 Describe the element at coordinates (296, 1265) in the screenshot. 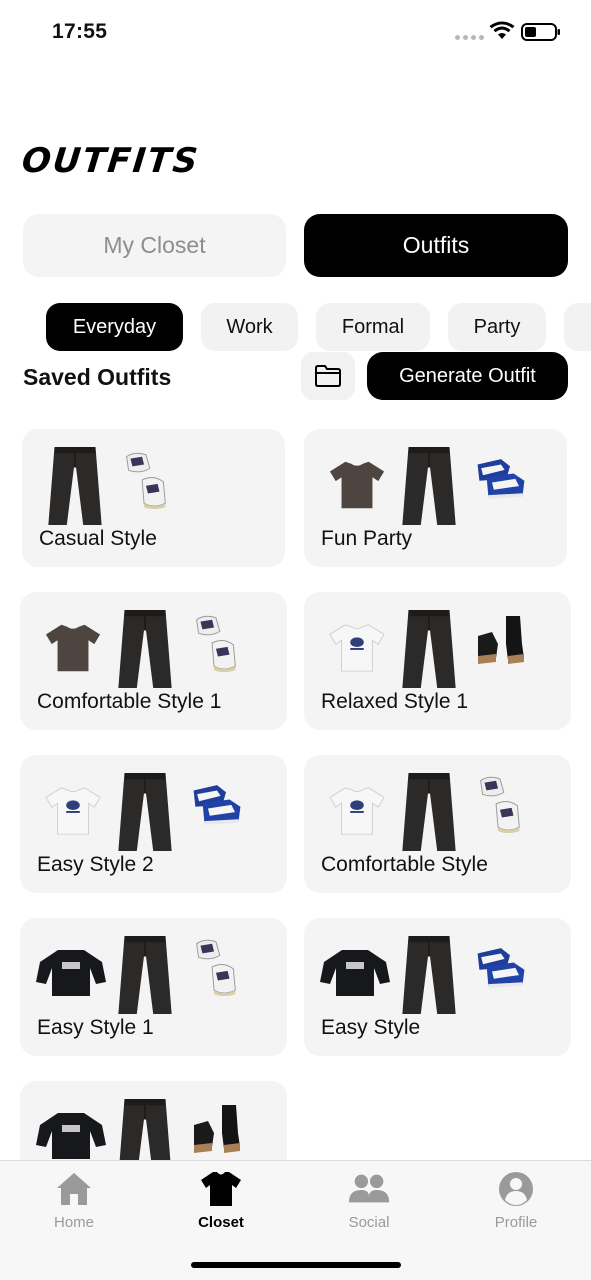

I see `home-indicator` at that location.